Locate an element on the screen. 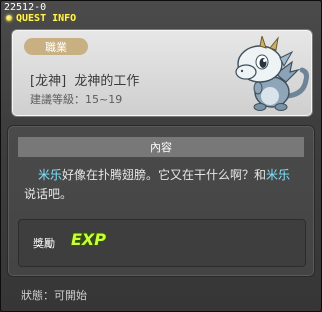 The height and width of the screenshot is (312, 322). reward-label: 獎勵 is located at coordinates (44, 243).